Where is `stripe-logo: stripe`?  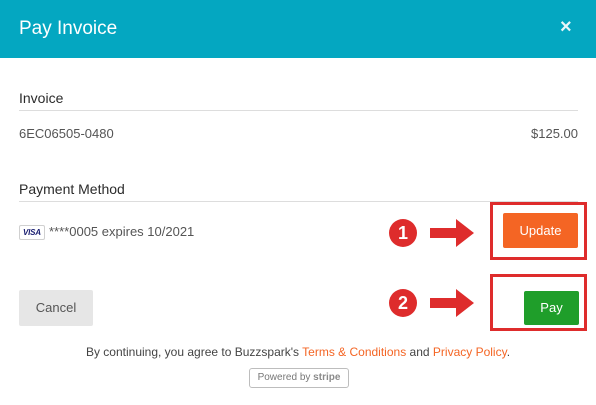 stripe-logo: stripe is located at coordinates (327, 377).